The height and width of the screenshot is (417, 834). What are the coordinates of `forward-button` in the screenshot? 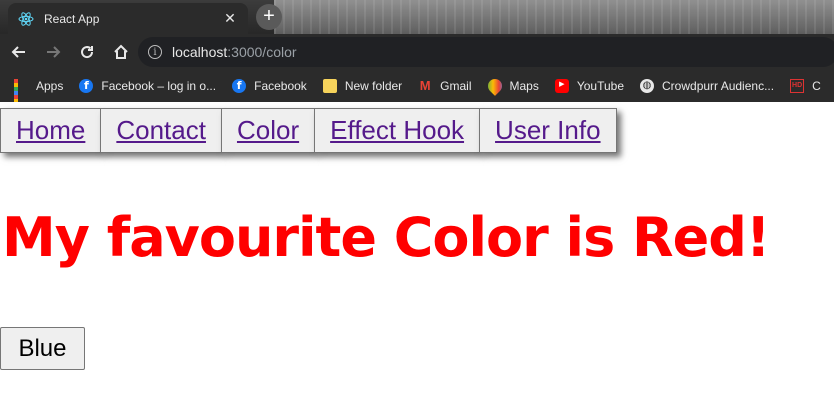 It's located at (53, 52).